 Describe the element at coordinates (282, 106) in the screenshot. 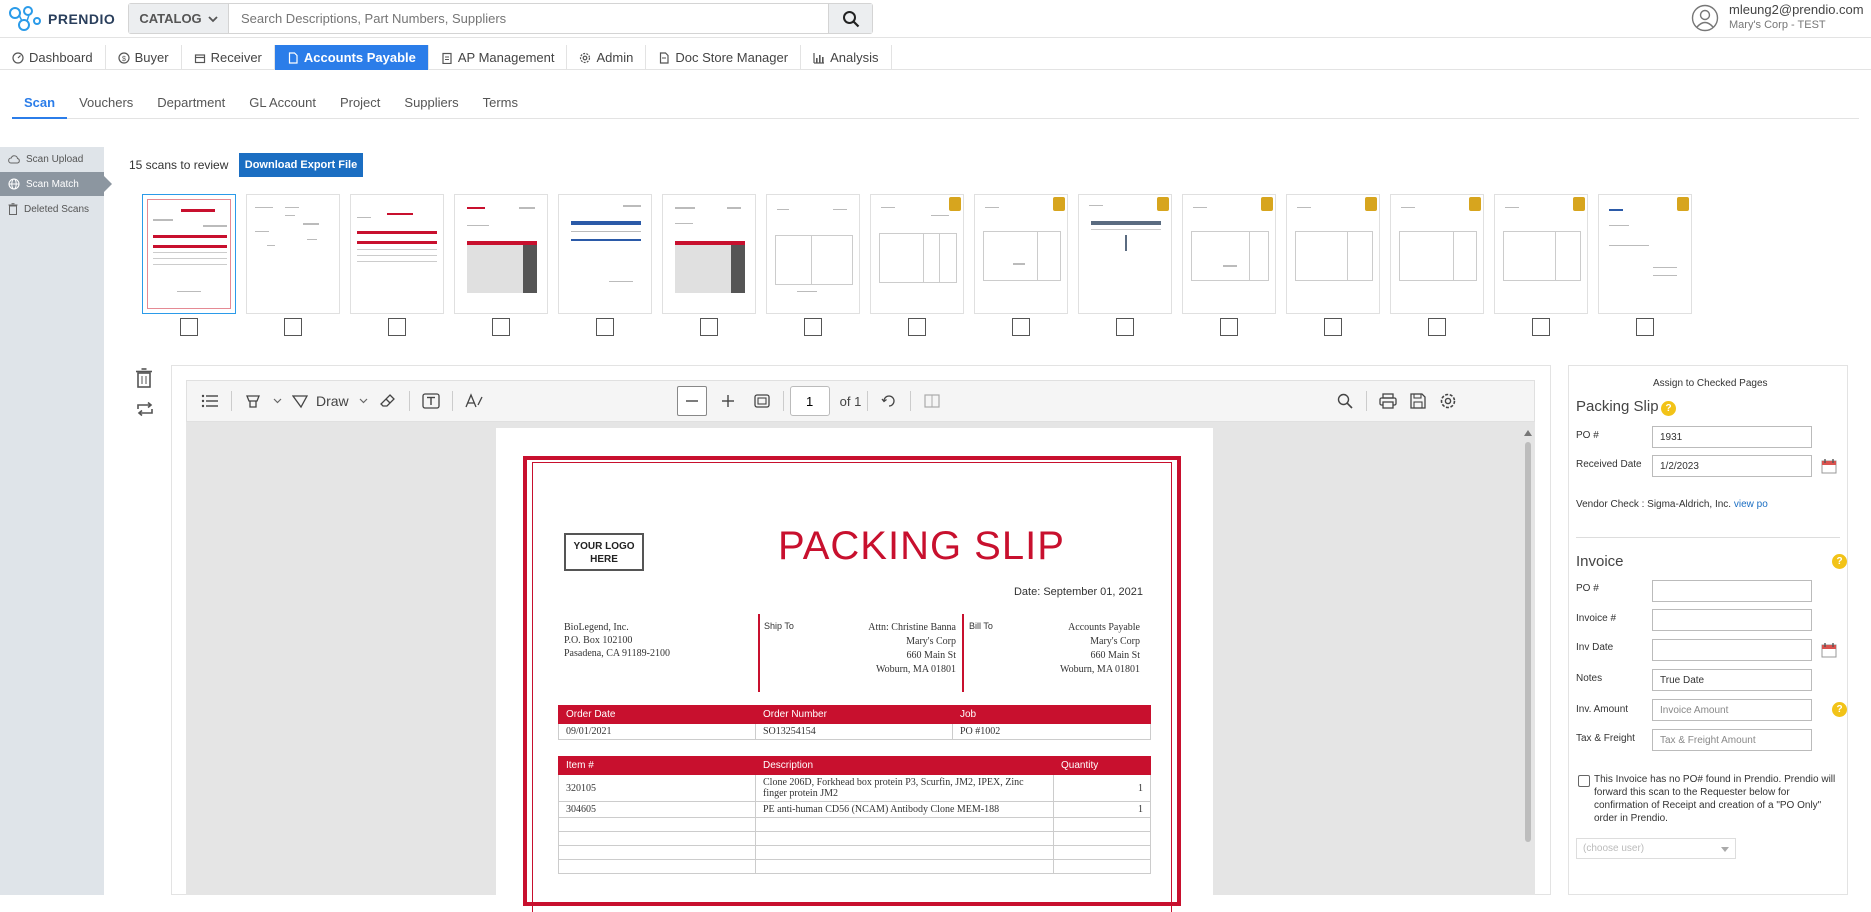

I see `tab-gl-account: GL Account` at that location.